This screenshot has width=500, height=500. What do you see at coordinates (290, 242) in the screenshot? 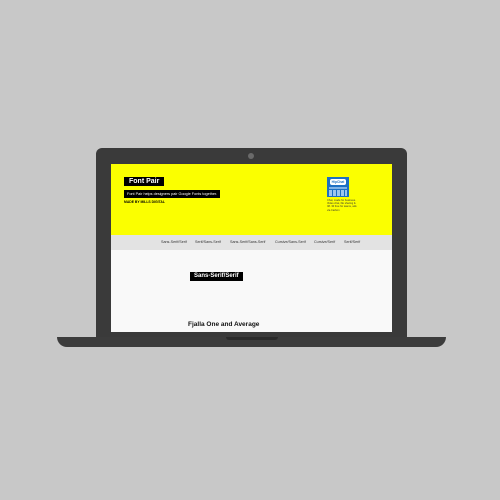
I see `nav-item-cursive-sans-serif: Cursive/Sans-Serif` at bounding box center [290, 242].